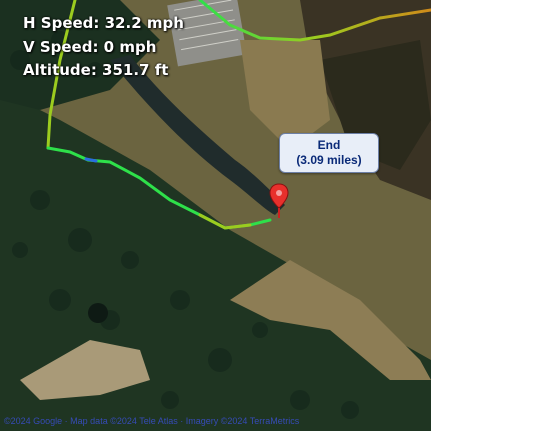  What do you see at coordinates (96, 70) in the screenshot?
I see `altitude-readout: Altitude: 351.7 ft` at bounding box center [96, 70].